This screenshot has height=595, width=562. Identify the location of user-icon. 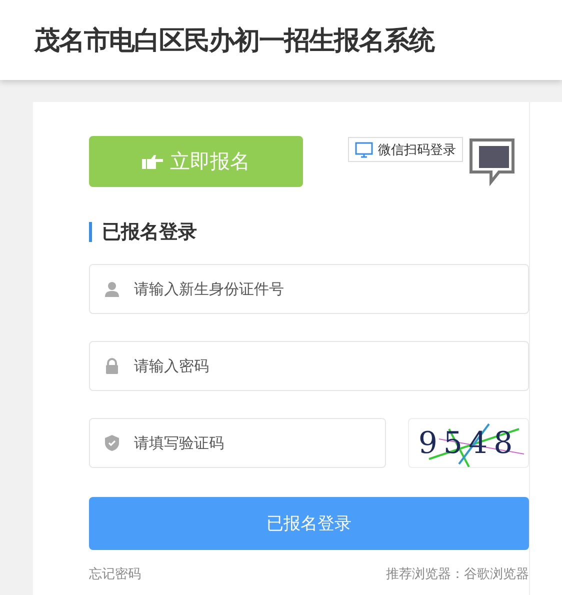
(112, 289).